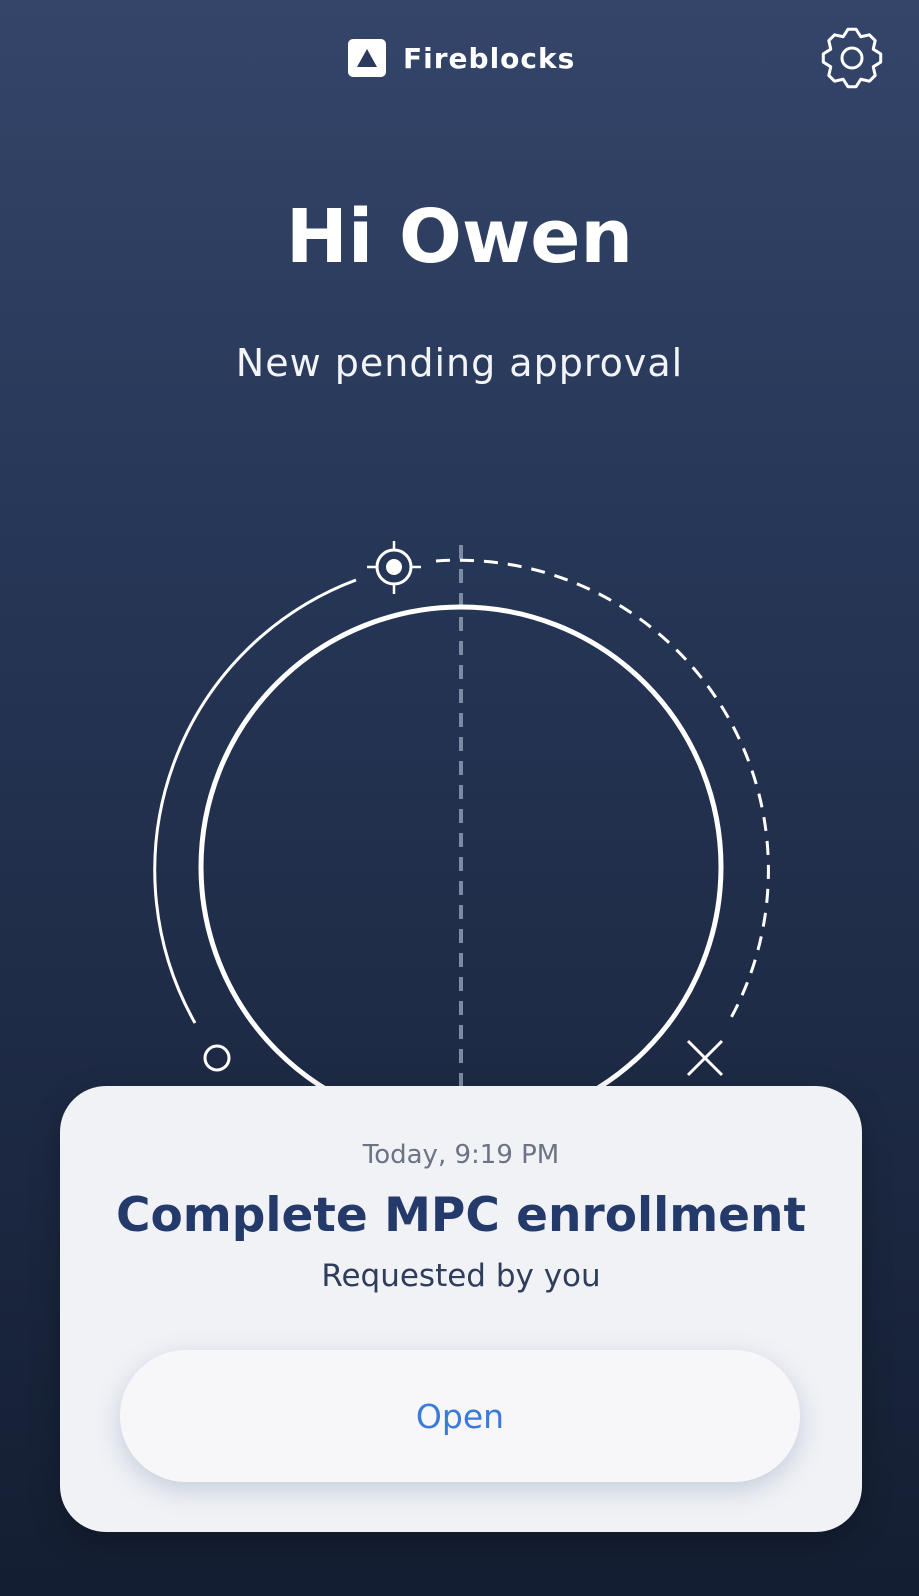  I want to click on approval-requester: Requested by you, so click(461, 1276).